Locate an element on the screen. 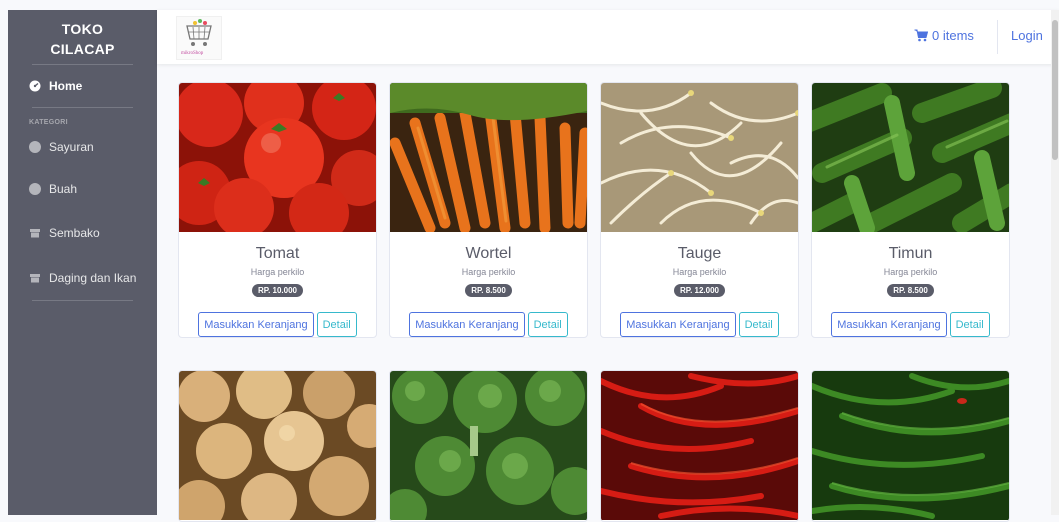 This screenshot has height=522, width=1059. product-image-timun is located at coordinates (910, 157).